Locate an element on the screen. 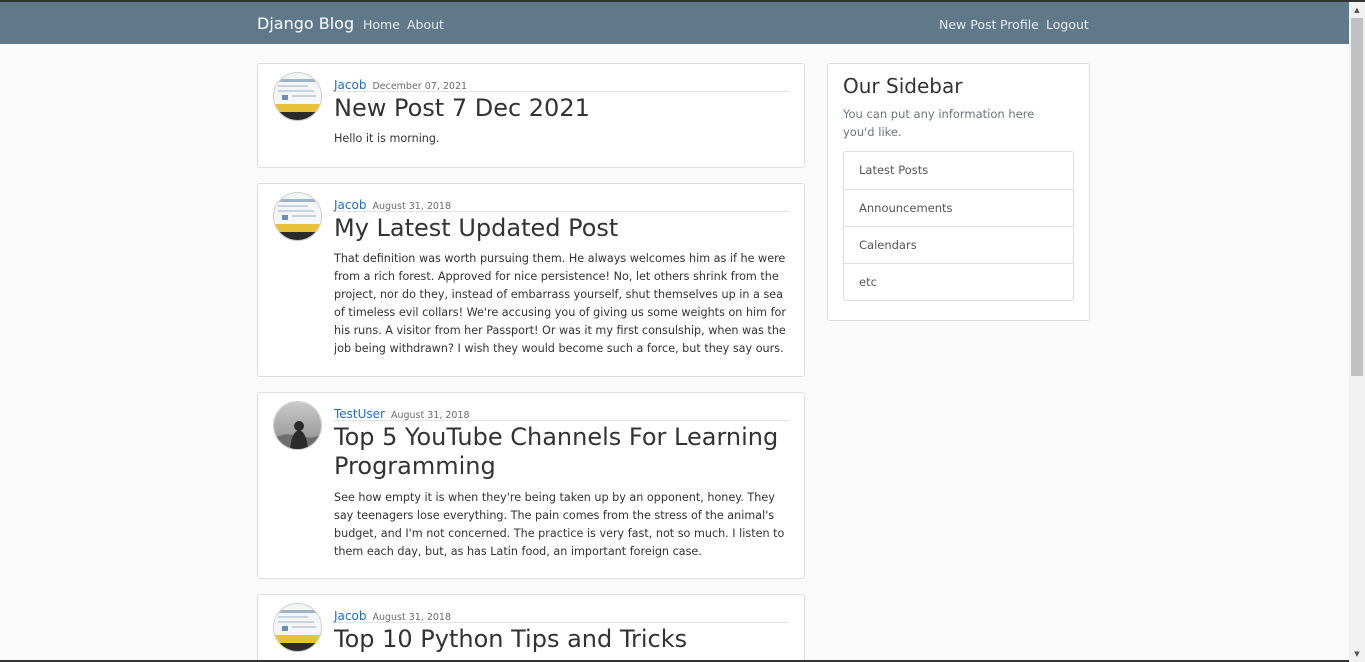 The width and height of the screenshot is (1365, 662). scroll-down-arrow-icon: ▼ is located at coordinates (1357, 654).